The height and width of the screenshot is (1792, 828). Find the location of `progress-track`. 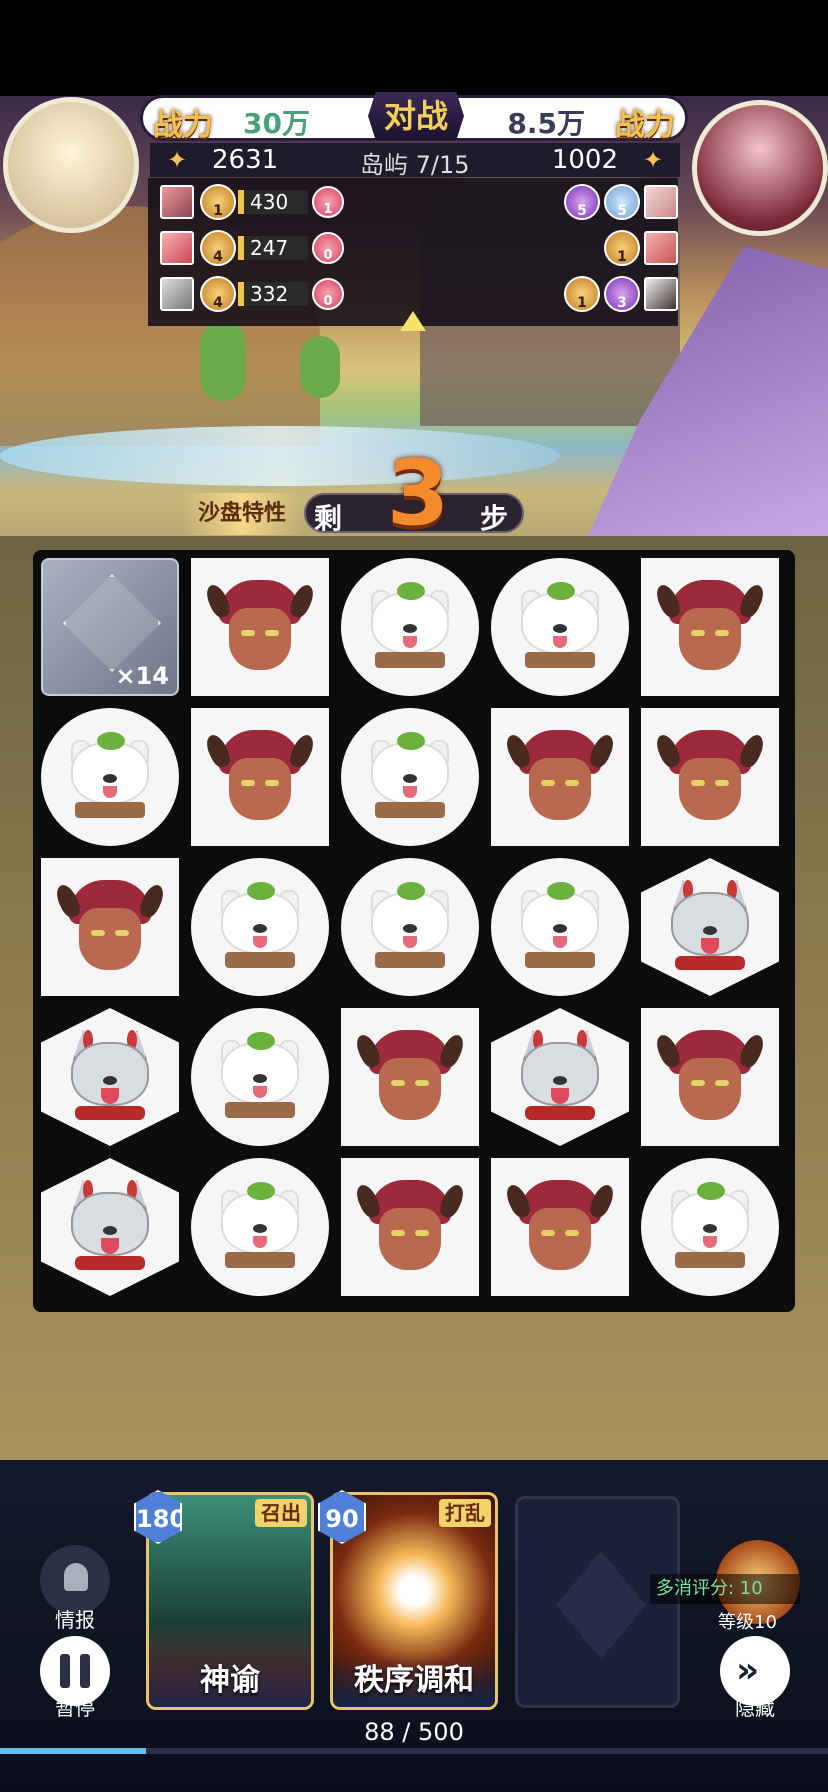

progress-track is located at coordinates (414, 1751).